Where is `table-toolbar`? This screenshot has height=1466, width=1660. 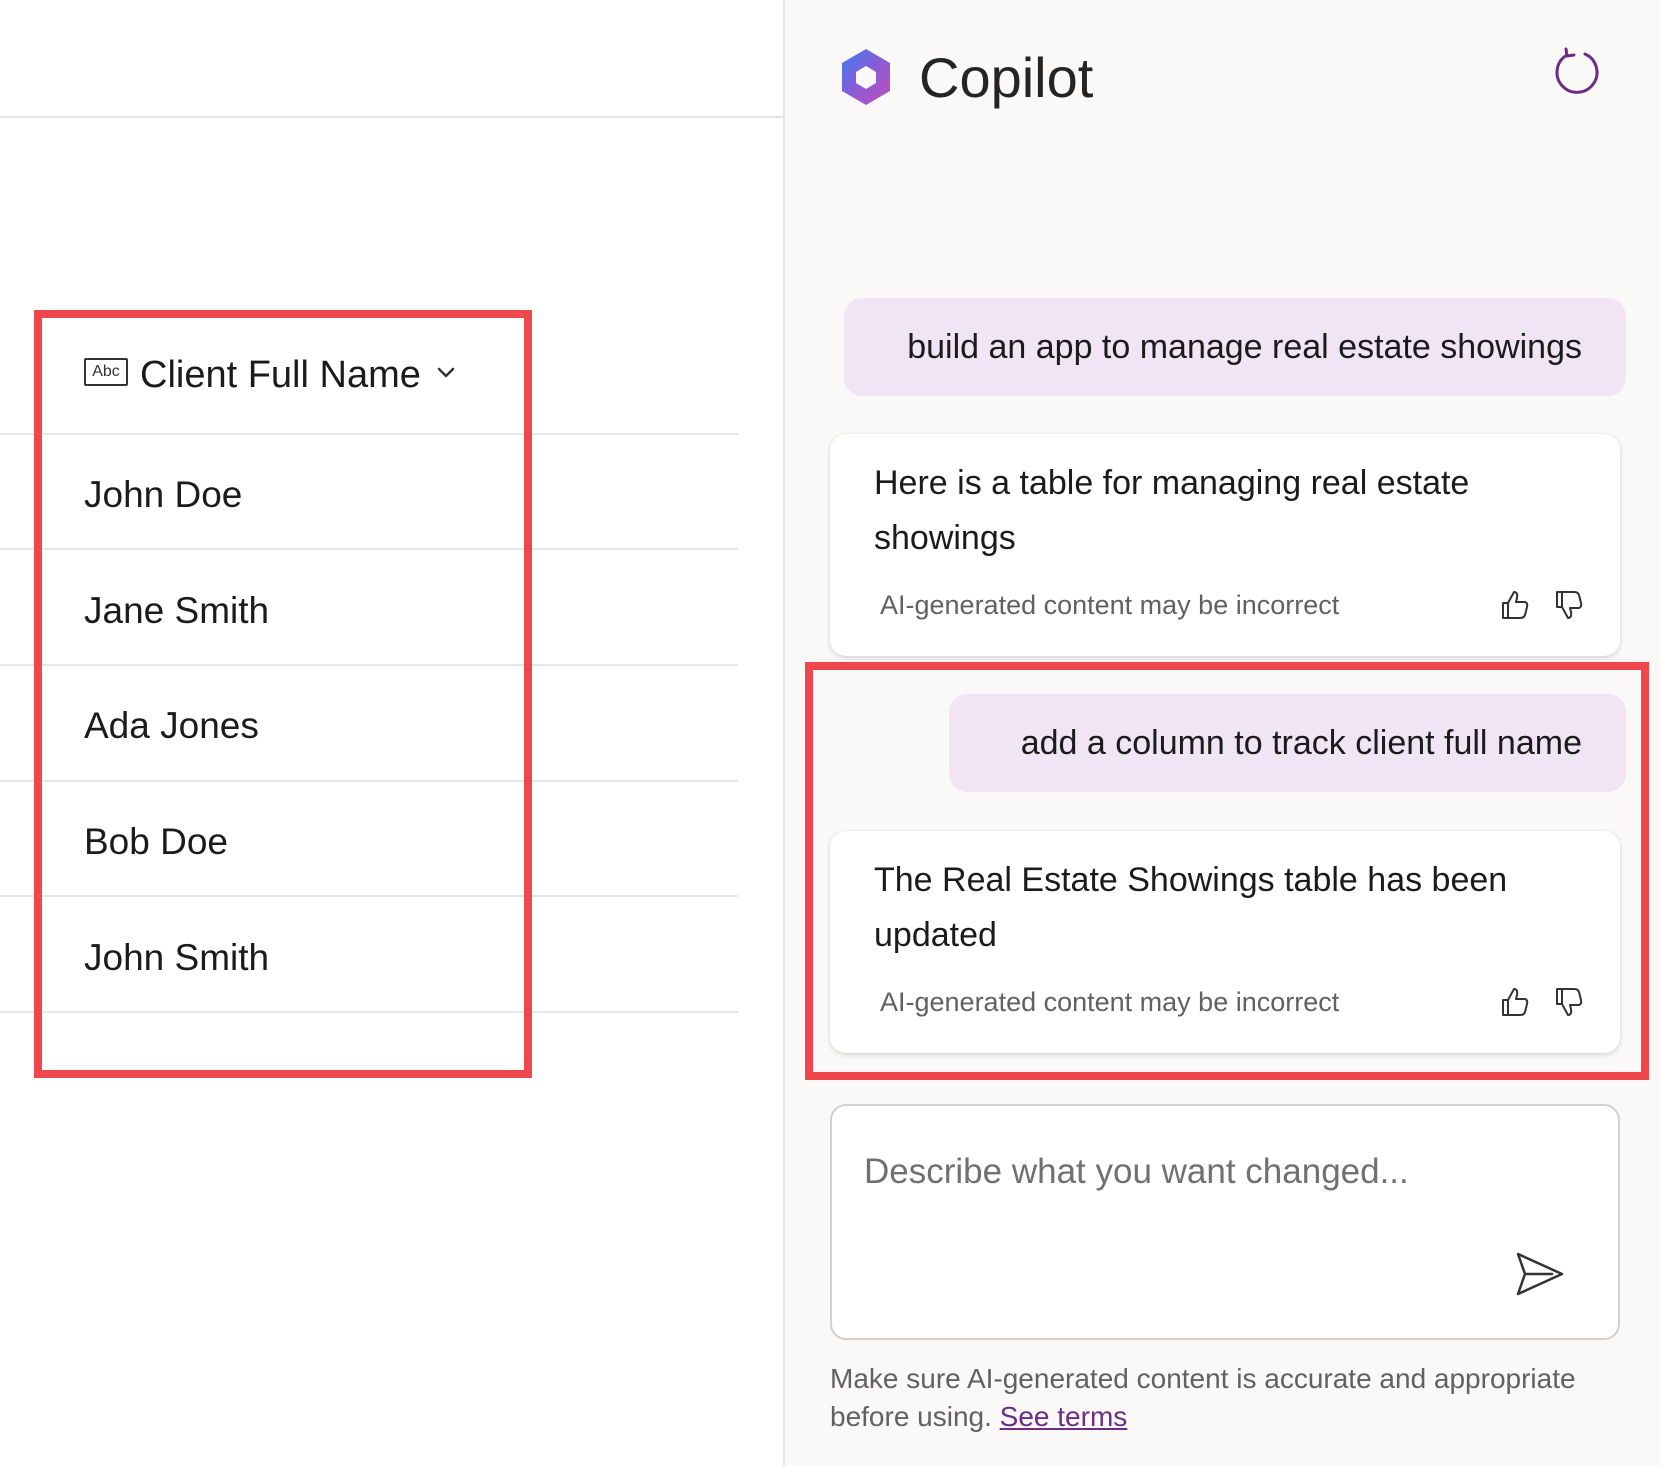 table-toolbar is located at coordinates (391, 59).